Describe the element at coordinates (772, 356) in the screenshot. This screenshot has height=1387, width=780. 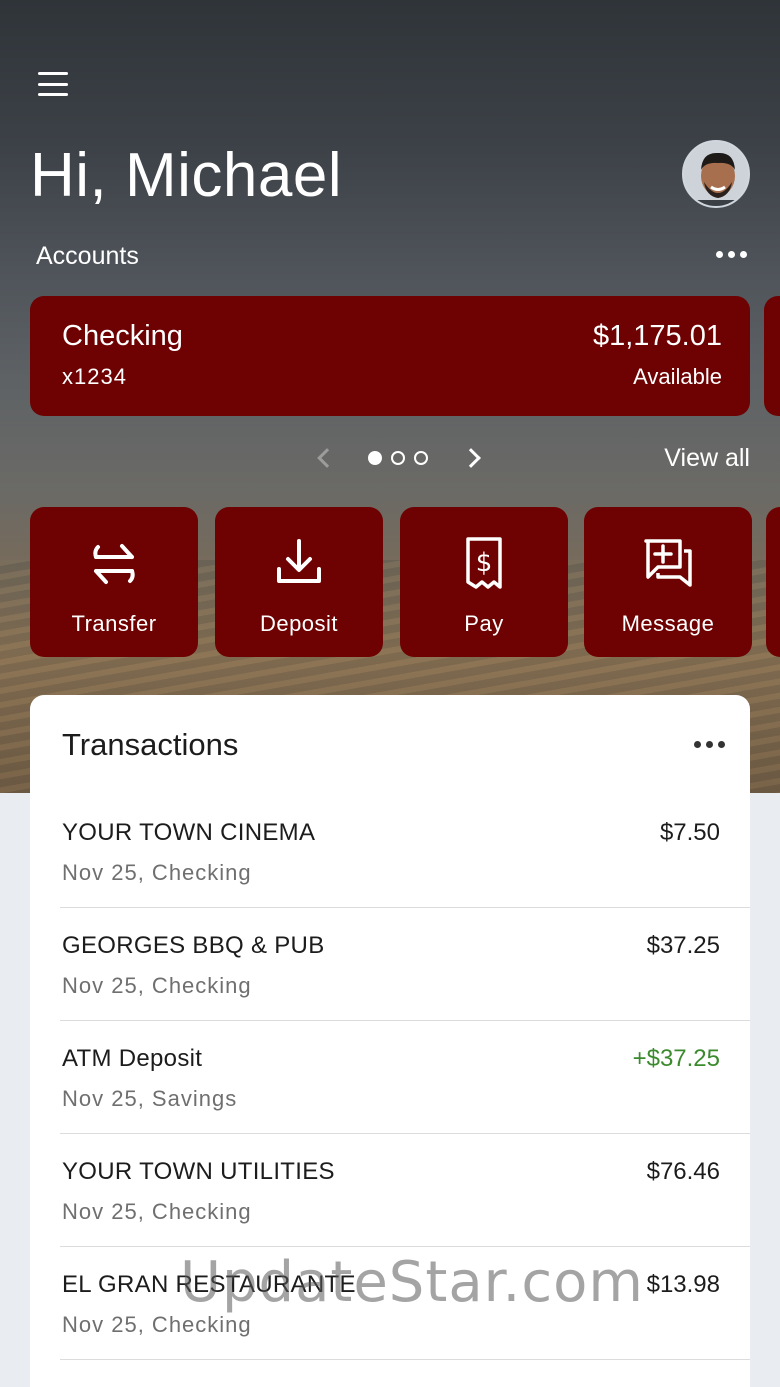
I see `account-card-next` at that location.